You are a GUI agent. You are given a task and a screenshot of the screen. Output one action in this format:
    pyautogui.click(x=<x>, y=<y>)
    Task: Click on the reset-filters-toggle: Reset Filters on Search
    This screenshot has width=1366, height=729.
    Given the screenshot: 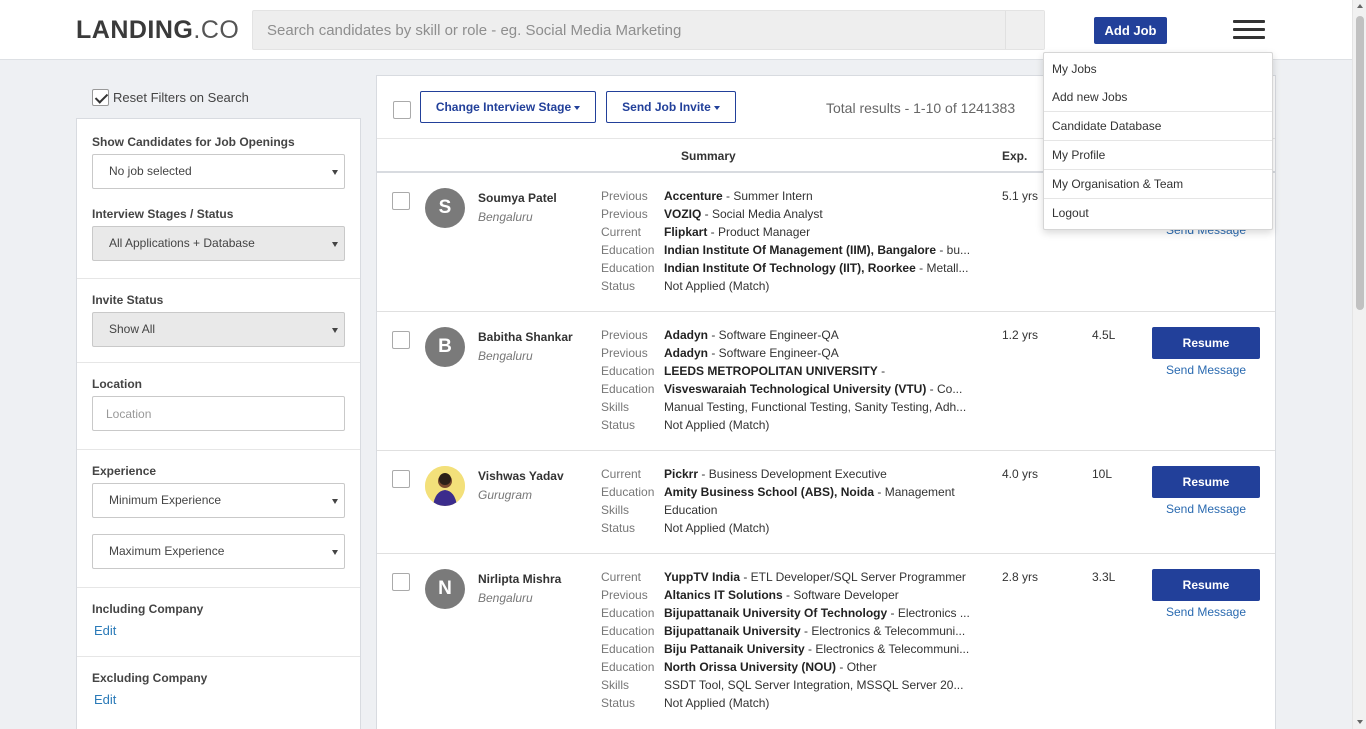 What is the action you would take?
    pyautogui.click(x=170, y=97)
    